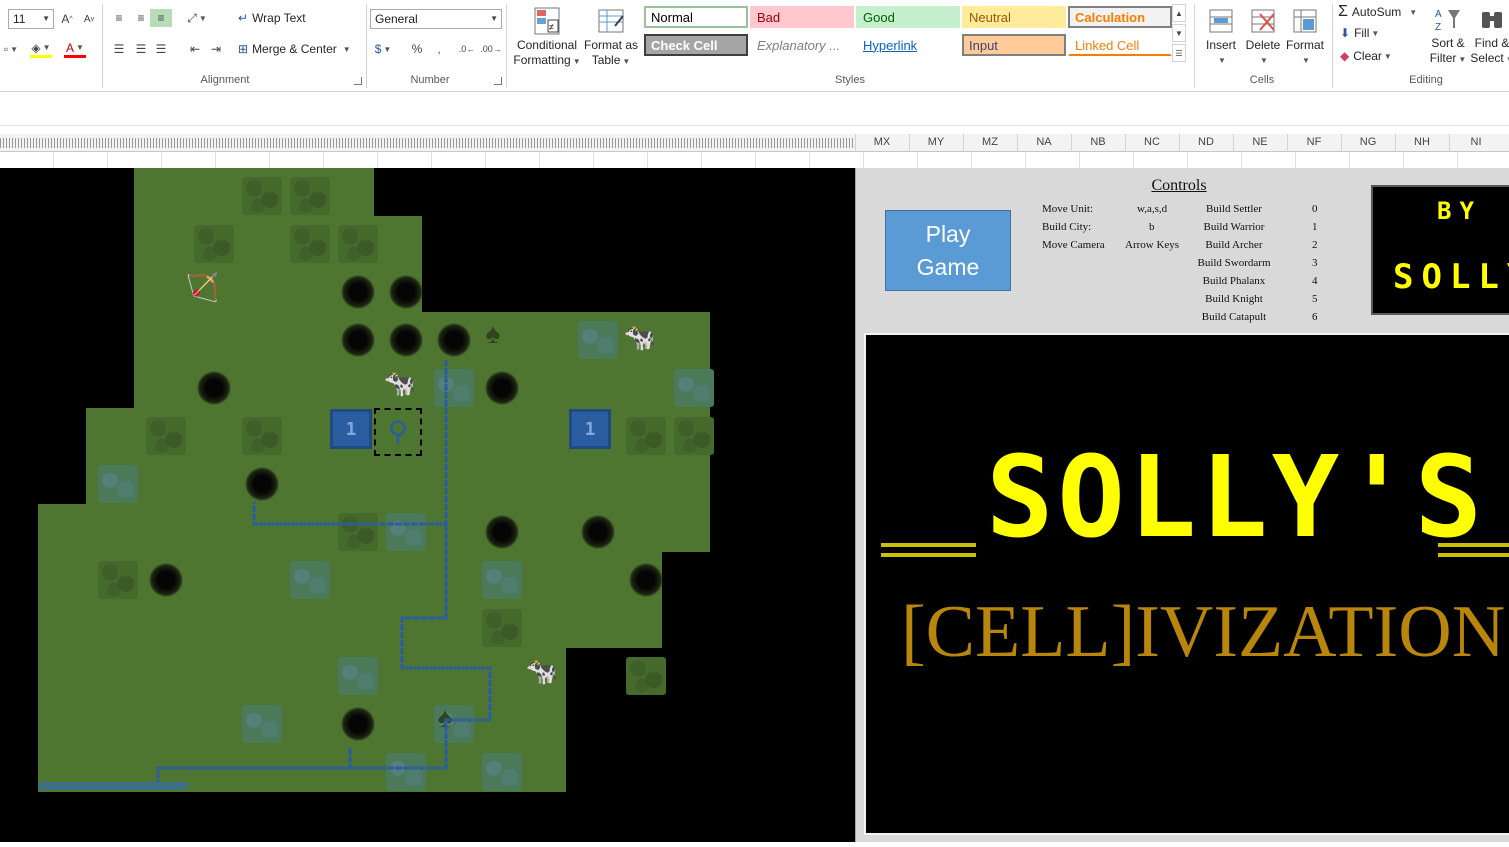 This screenshot has height=847, width=1509. Describe the element at coordinates (1179, 33) in the screenshot. I see `gallery-down-icon: ▼` at that location.